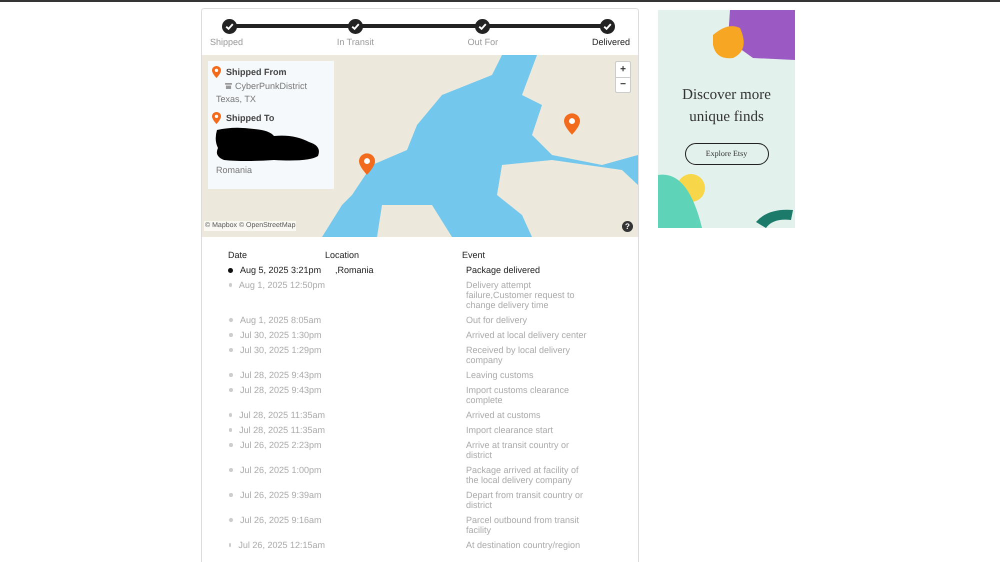 The width and height of the screenshot is (1000, 562). Describe the element at coordinates (518, 394) in the screenshot. I see `event-cell-text: Import customs clearance complete` at that location.